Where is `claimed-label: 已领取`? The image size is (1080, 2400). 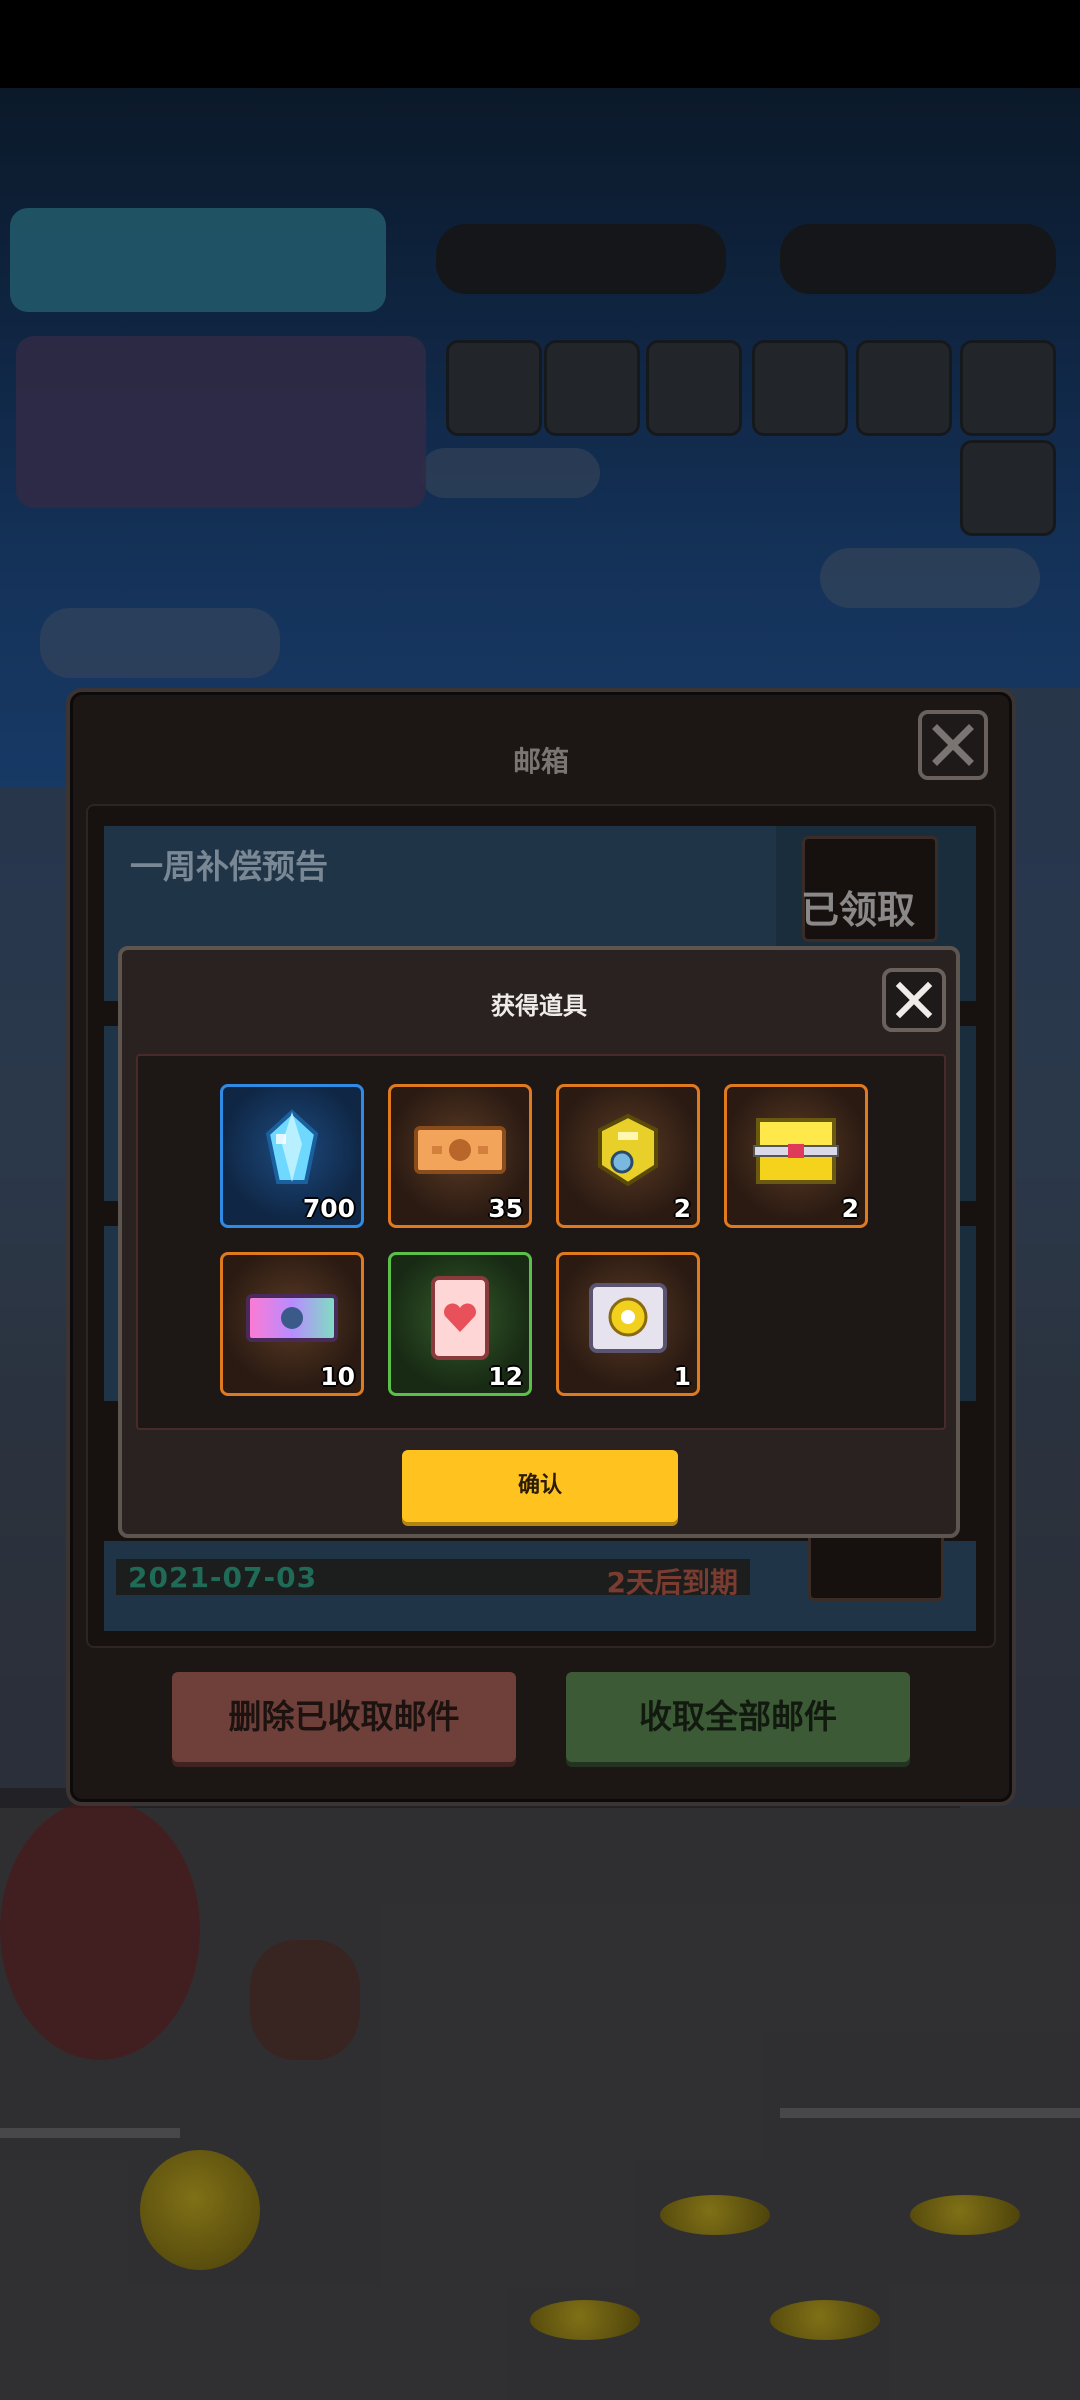
claimed-label: 已领取 is located at coordinates (858, 910).